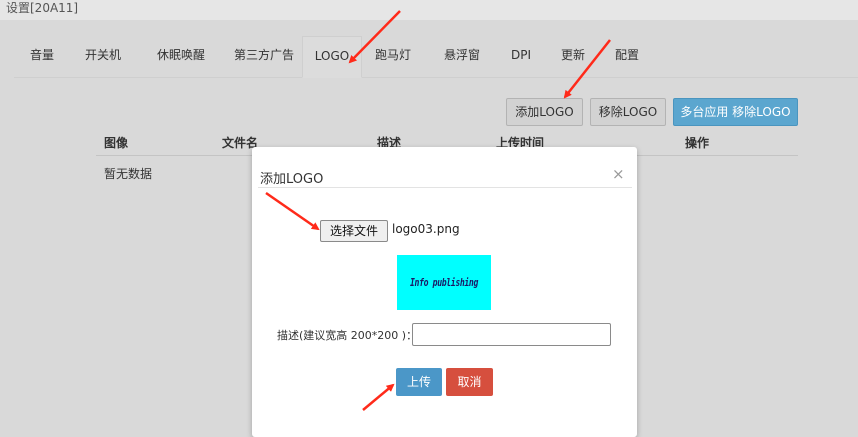  What do you see at coordinates (103, 56) in the screenshot?
I see `tab-power-schedule: 开关机` at bounding box center [103, 56].